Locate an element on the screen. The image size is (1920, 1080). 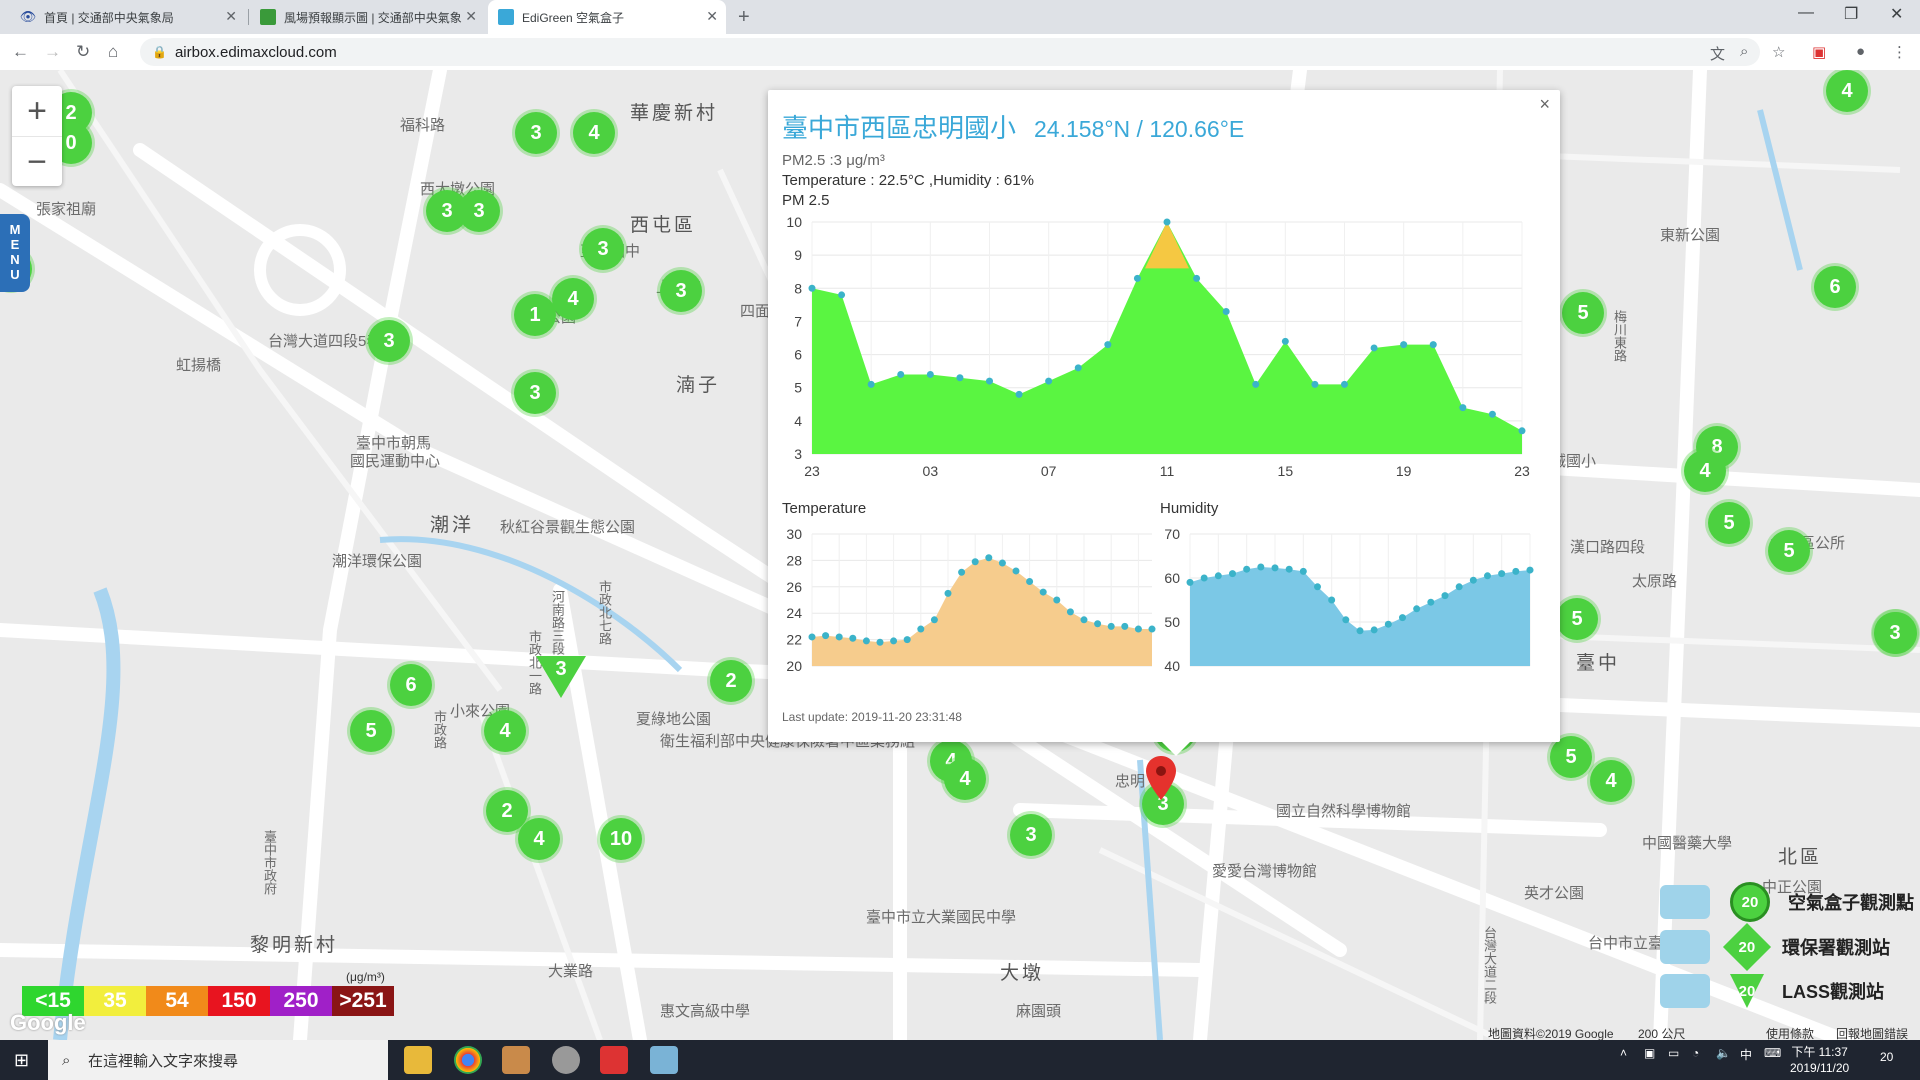
taskbar-search: ⌕ 在這裡輸入文字來搜尋 is located at coordinates (218, 1060).